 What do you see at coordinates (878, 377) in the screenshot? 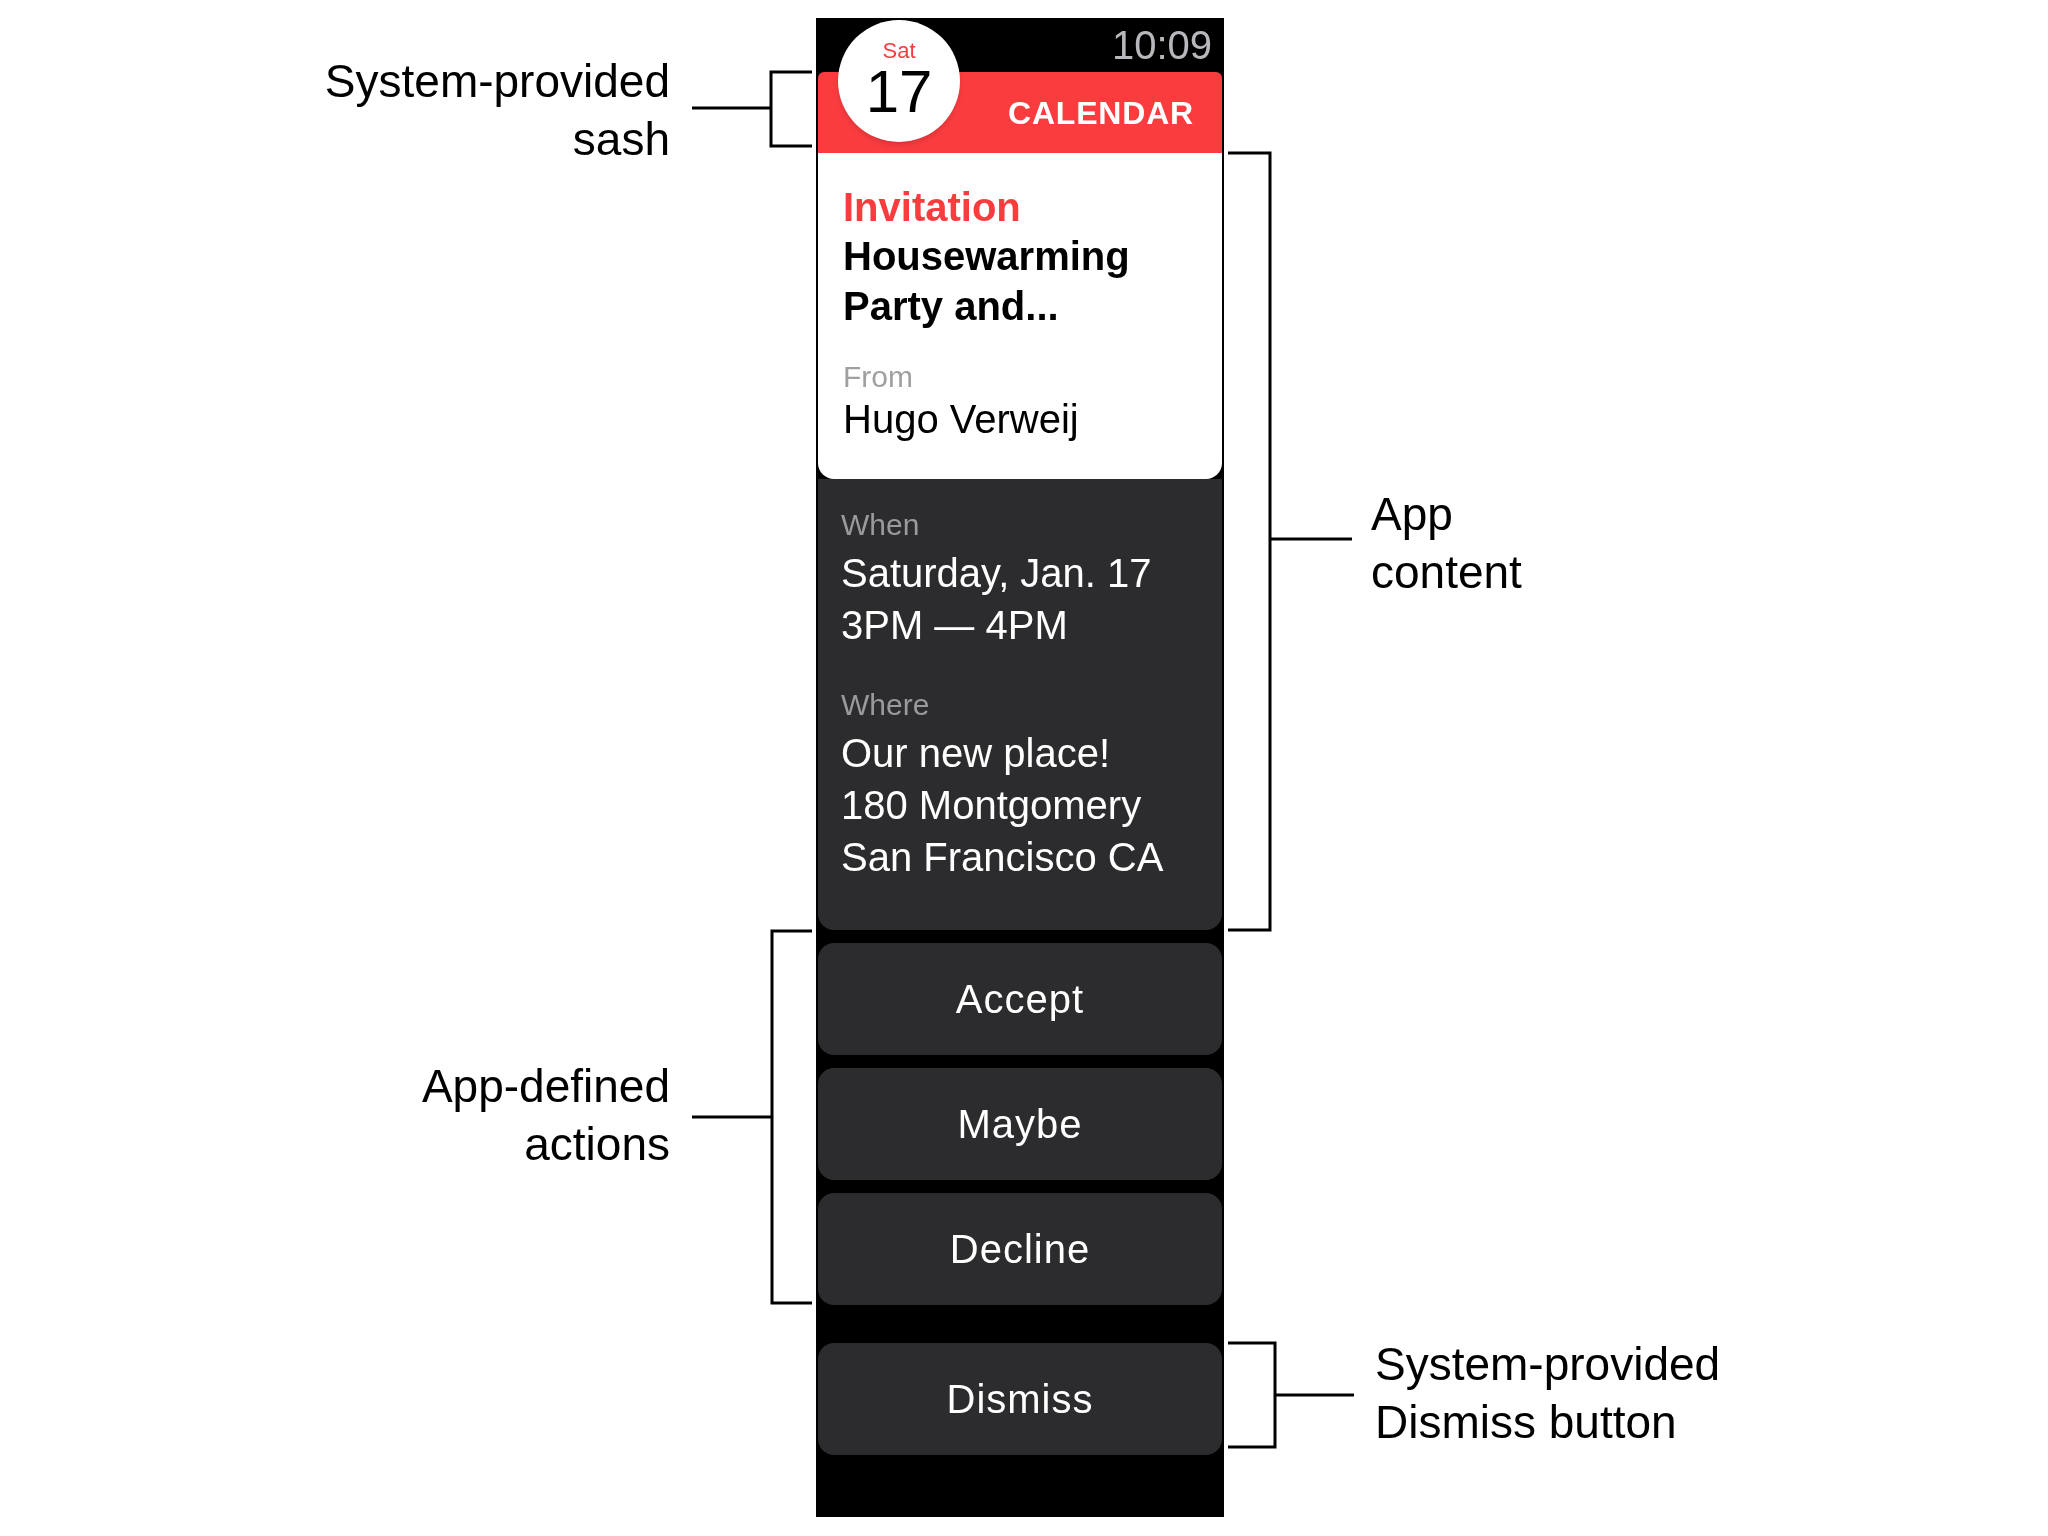
I see `from-label: From` at bounding box center [878, 377].